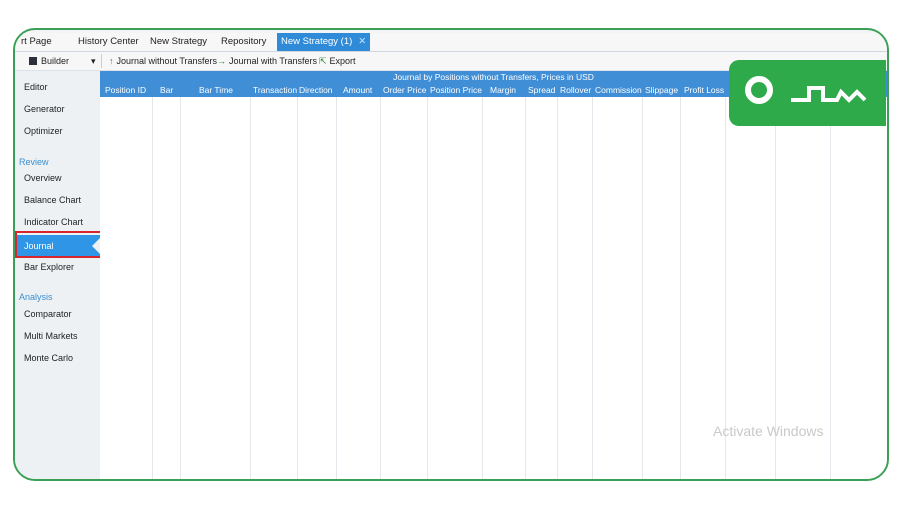 The height and width of the screenshot is (508, 900). Describe the element at coordinates (759, 90) in the screenshot. I see `logo-mark-icon` at that location.